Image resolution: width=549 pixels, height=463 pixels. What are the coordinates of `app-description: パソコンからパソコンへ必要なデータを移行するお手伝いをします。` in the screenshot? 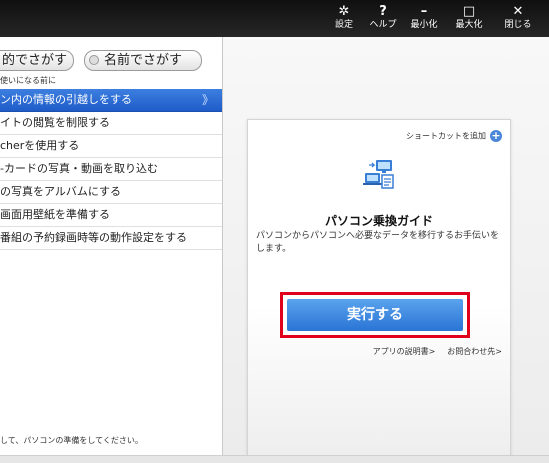 It's located at (378, 242).